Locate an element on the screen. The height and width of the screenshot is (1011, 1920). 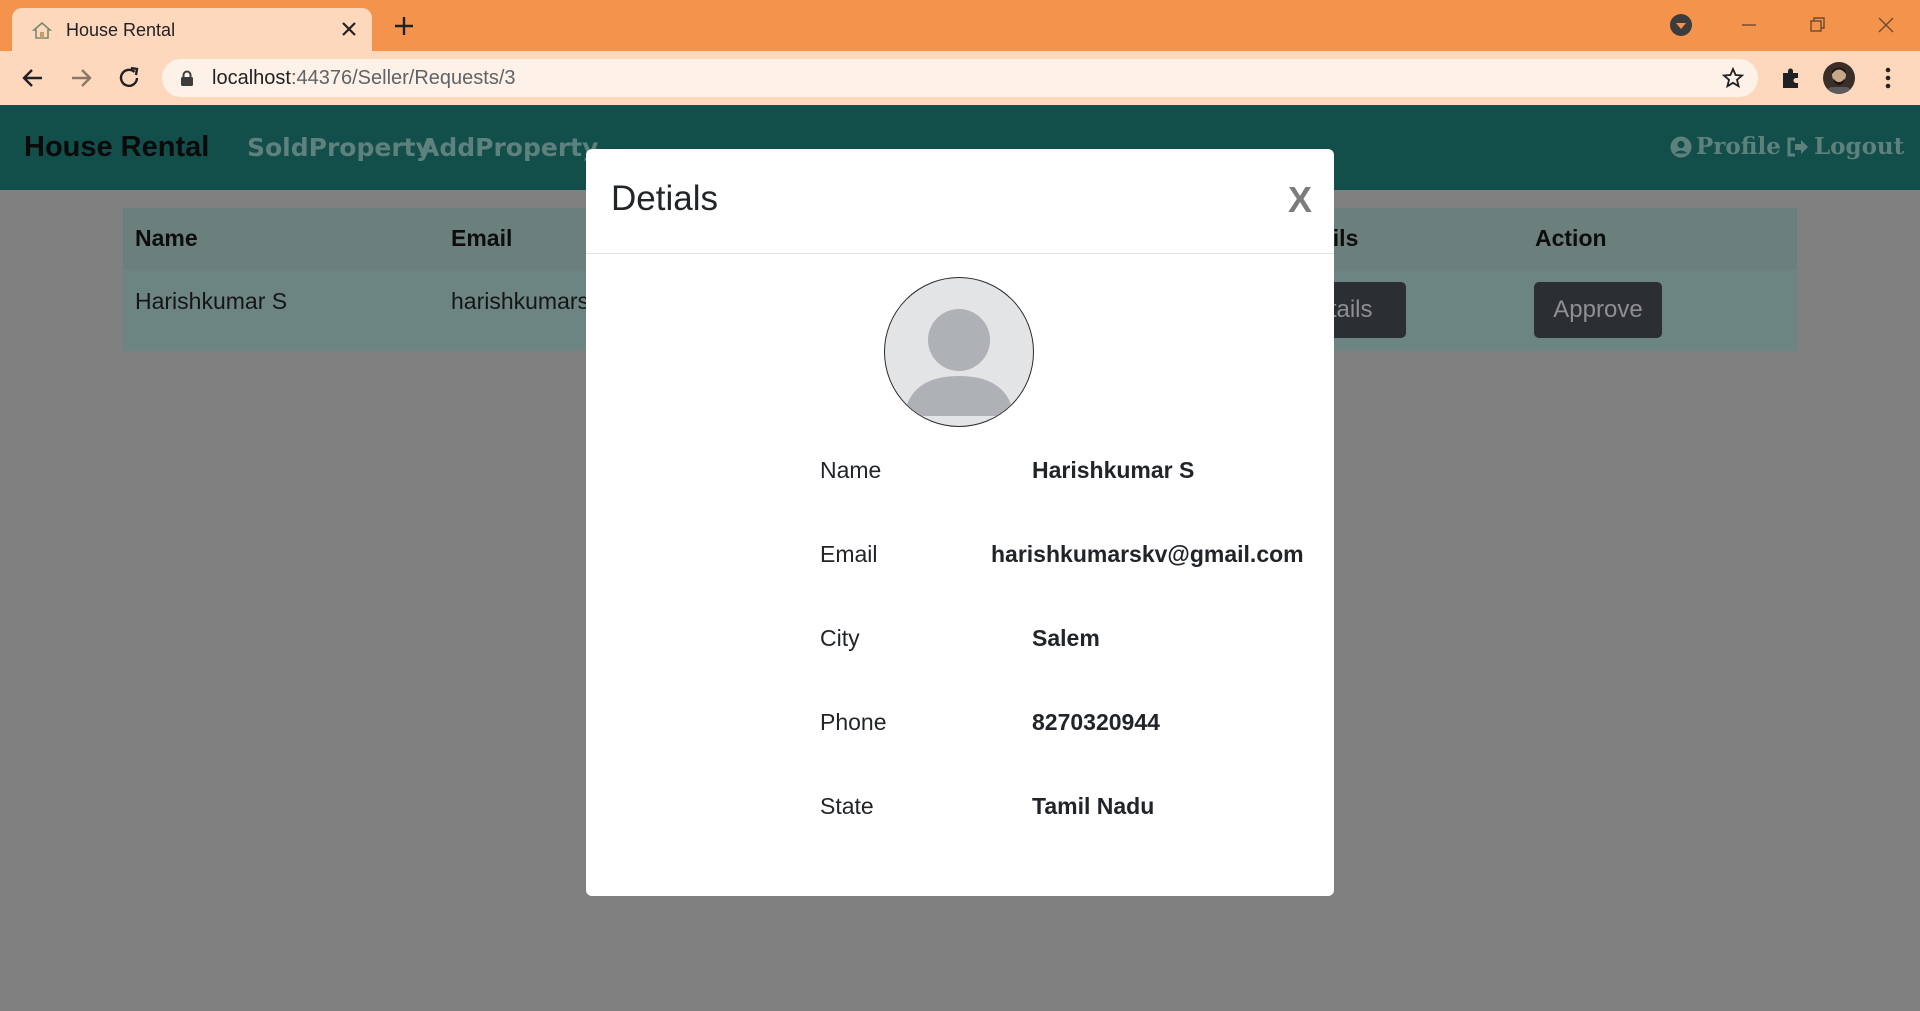
browser-tab-strip: House Rental is located at coordinates (960, 25).